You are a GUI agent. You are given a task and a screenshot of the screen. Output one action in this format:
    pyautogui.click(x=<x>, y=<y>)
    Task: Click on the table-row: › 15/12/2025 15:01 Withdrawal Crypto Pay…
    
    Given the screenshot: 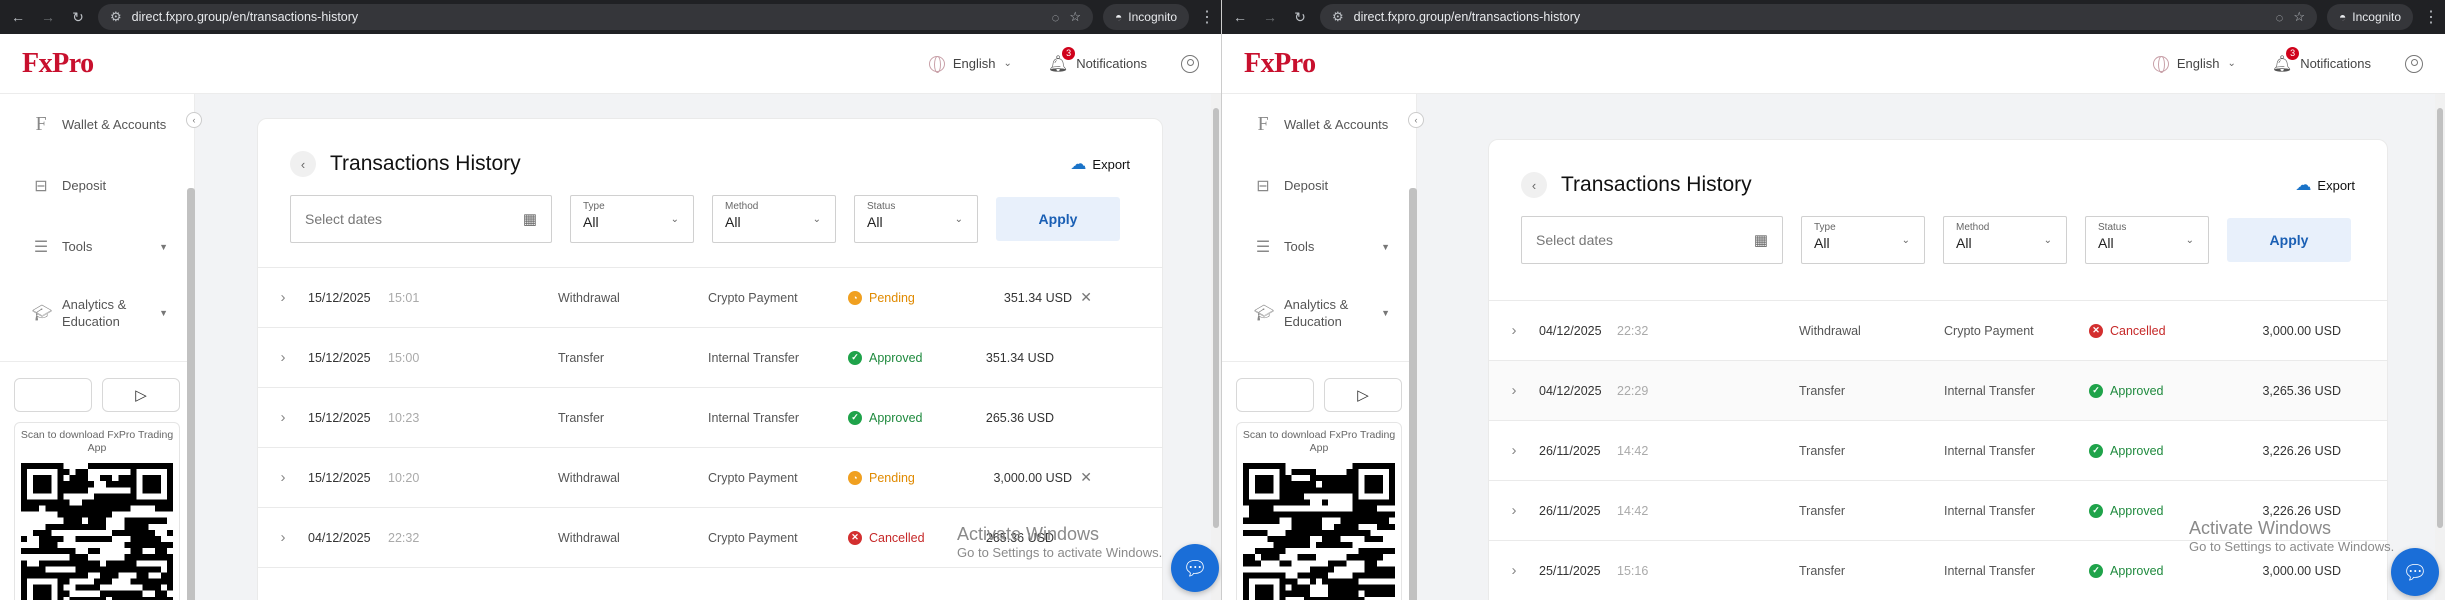 What is the action you would take?
    pyautogui.click(x=710, y=298)
    